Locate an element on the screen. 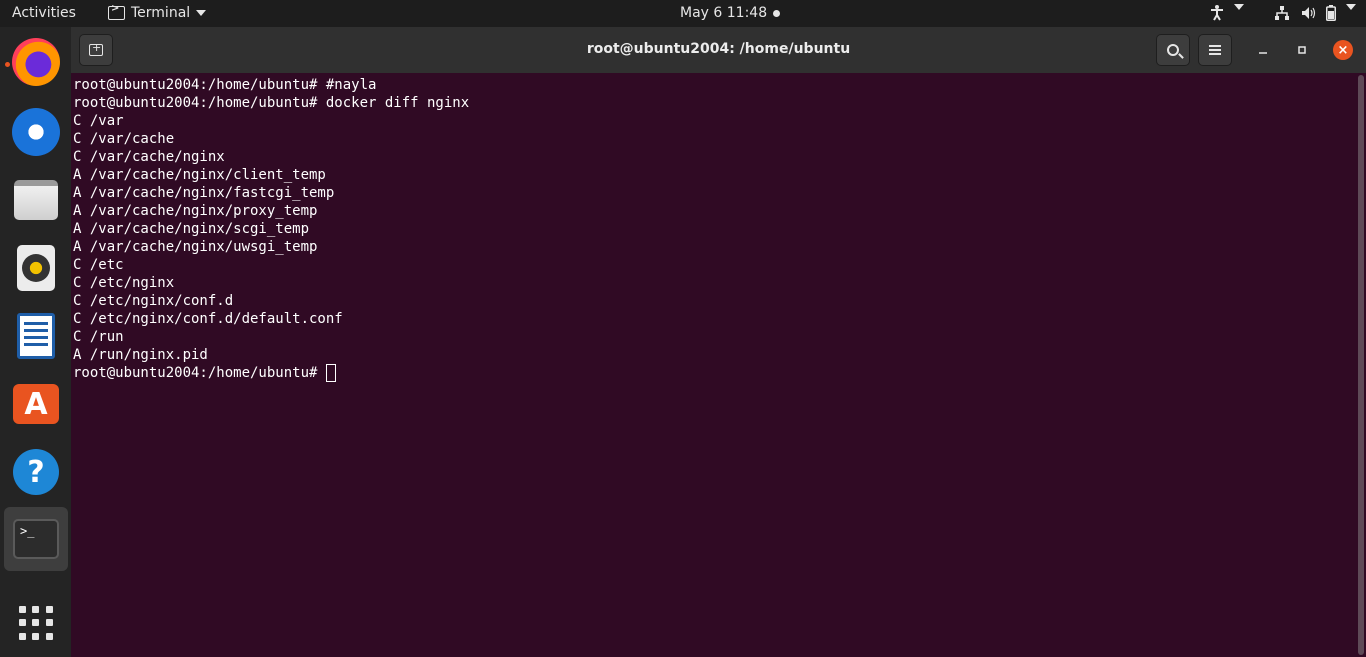 The width and height of the screenshot is (1366, 657). search-button is located at coordinates (1173, 50).